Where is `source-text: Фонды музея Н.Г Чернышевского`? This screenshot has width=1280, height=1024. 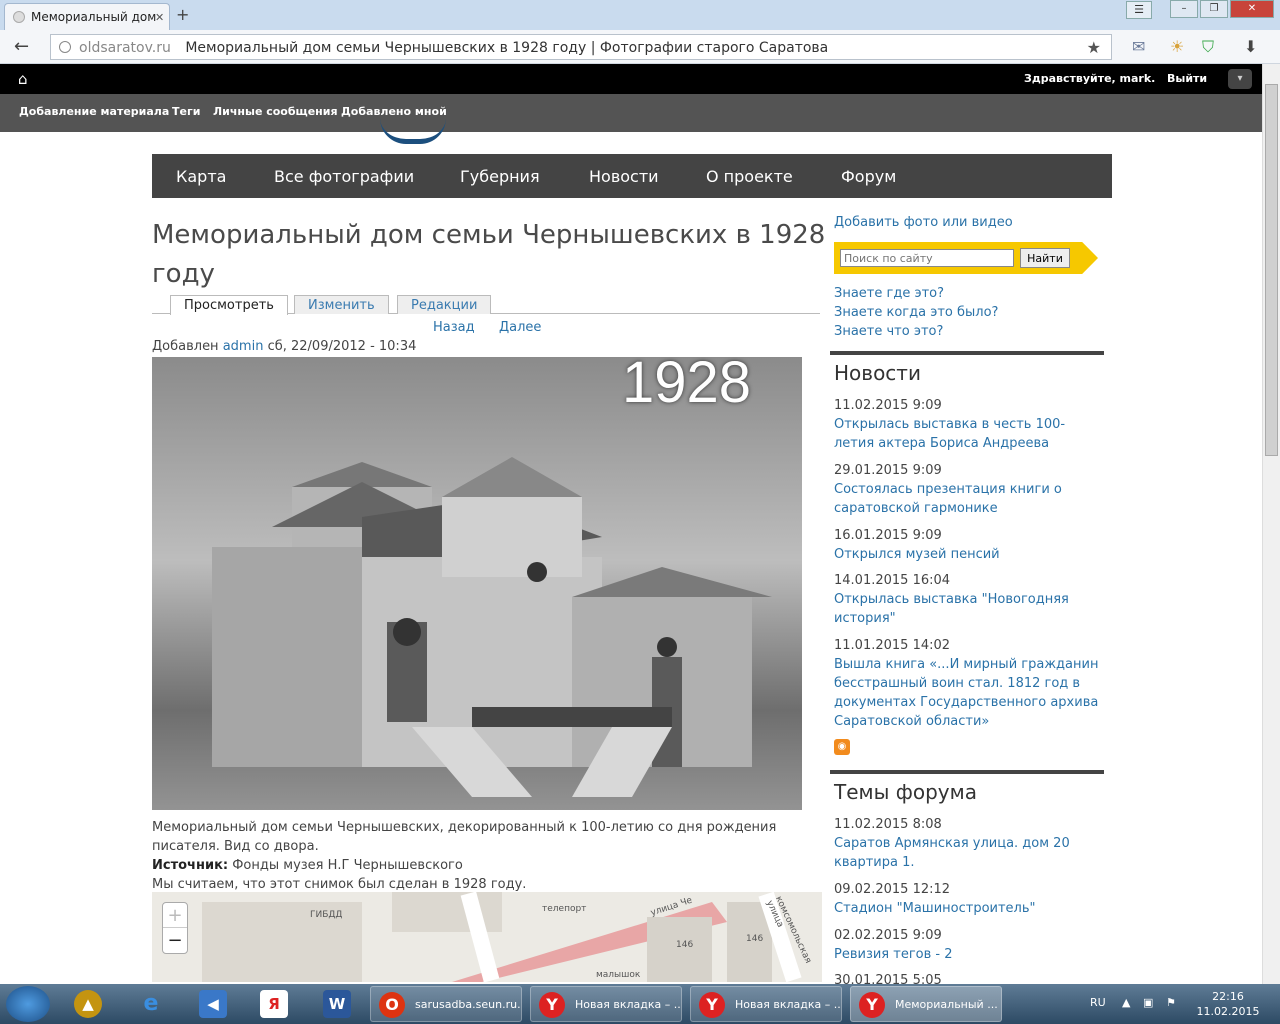 source-text: Фонды музея Н.Г Чернышевского is located at coordinates (347, 865).